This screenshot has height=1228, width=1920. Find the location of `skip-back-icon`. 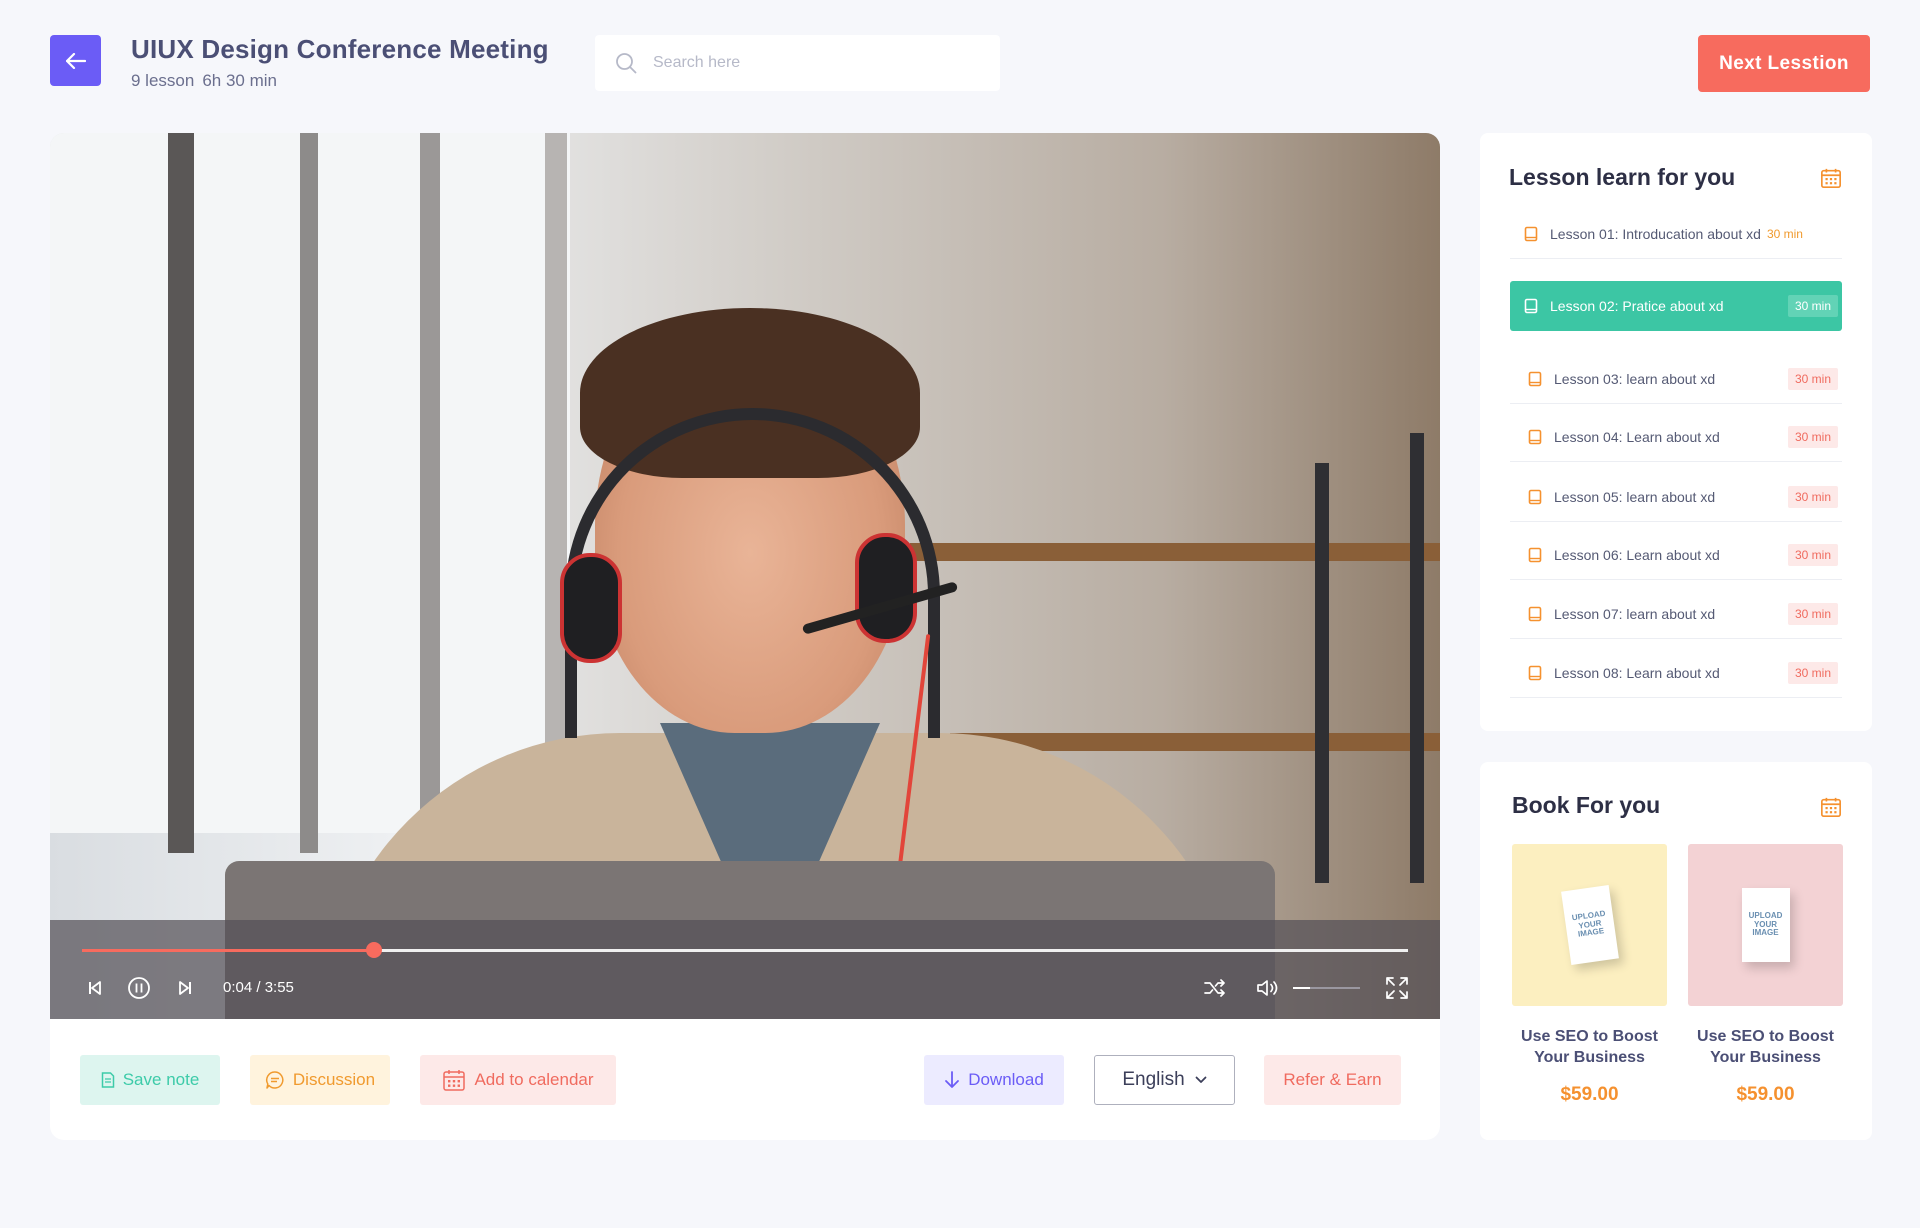

skip-back-icon is located at coordinates (95, 988).